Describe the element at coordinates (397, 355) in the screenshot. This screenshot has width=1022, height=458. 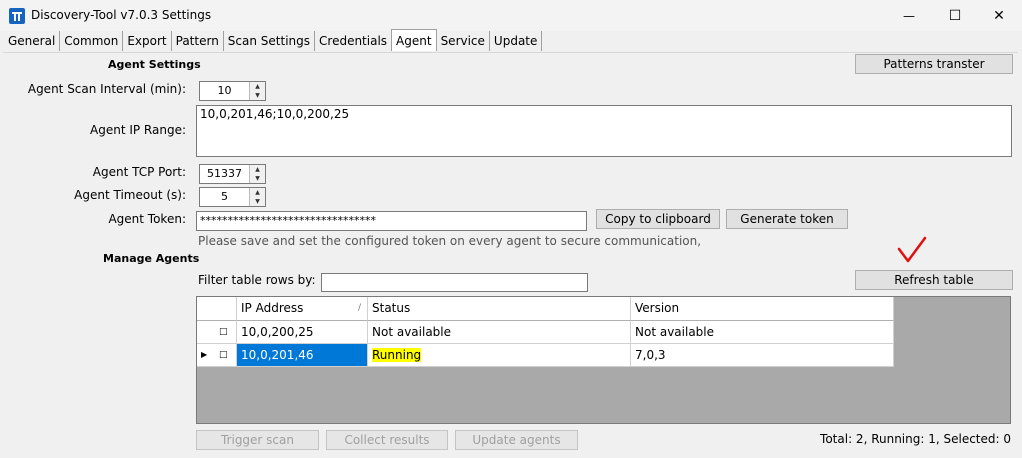
I see `running-status-text: Running` at that location.